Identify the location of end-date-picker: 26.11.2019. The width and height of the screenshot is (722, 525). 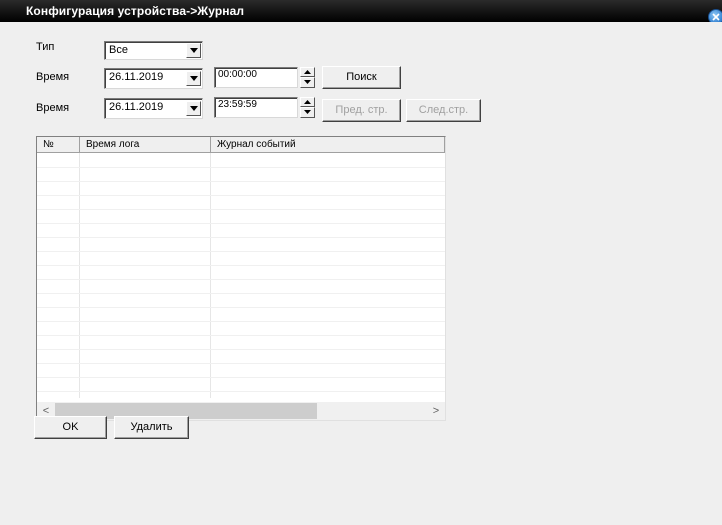
(153, 108).